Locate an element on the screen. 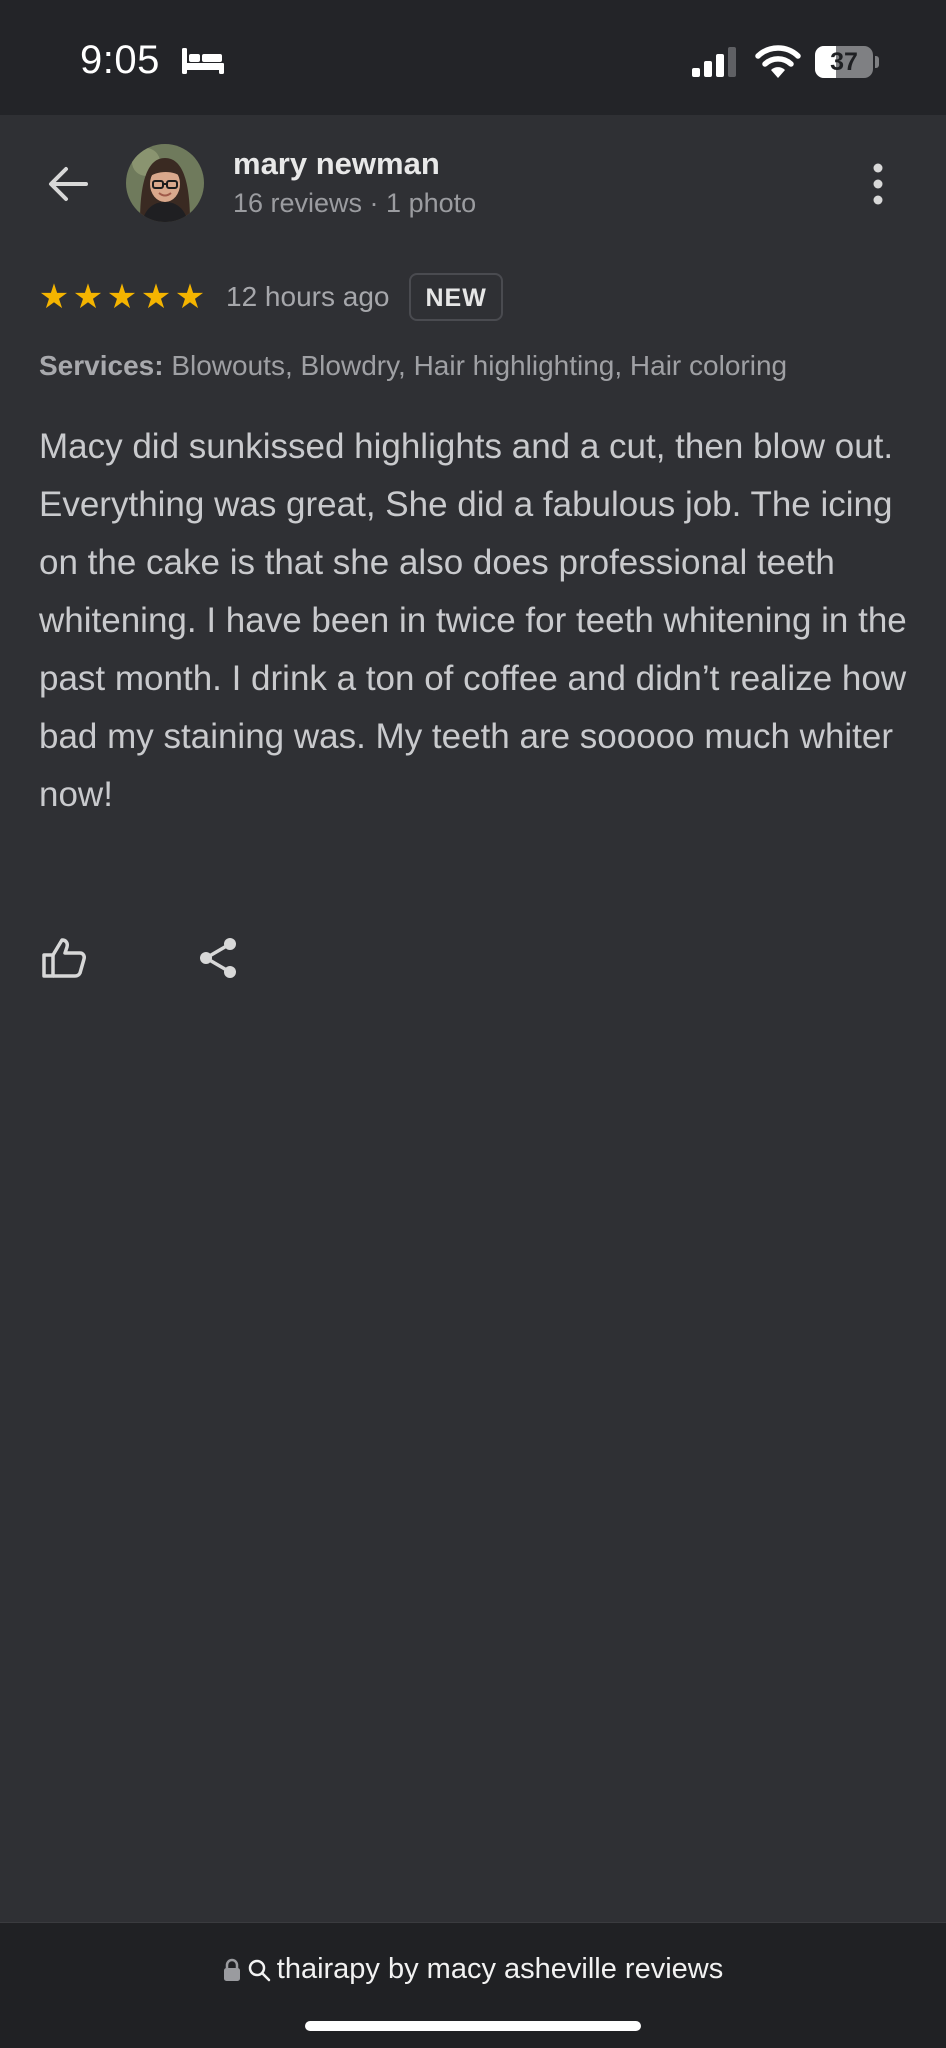 This screenshot has width=946, height=2048. url-field: thairapy by macy asheville reviews is located at coordinates (473, 1969).